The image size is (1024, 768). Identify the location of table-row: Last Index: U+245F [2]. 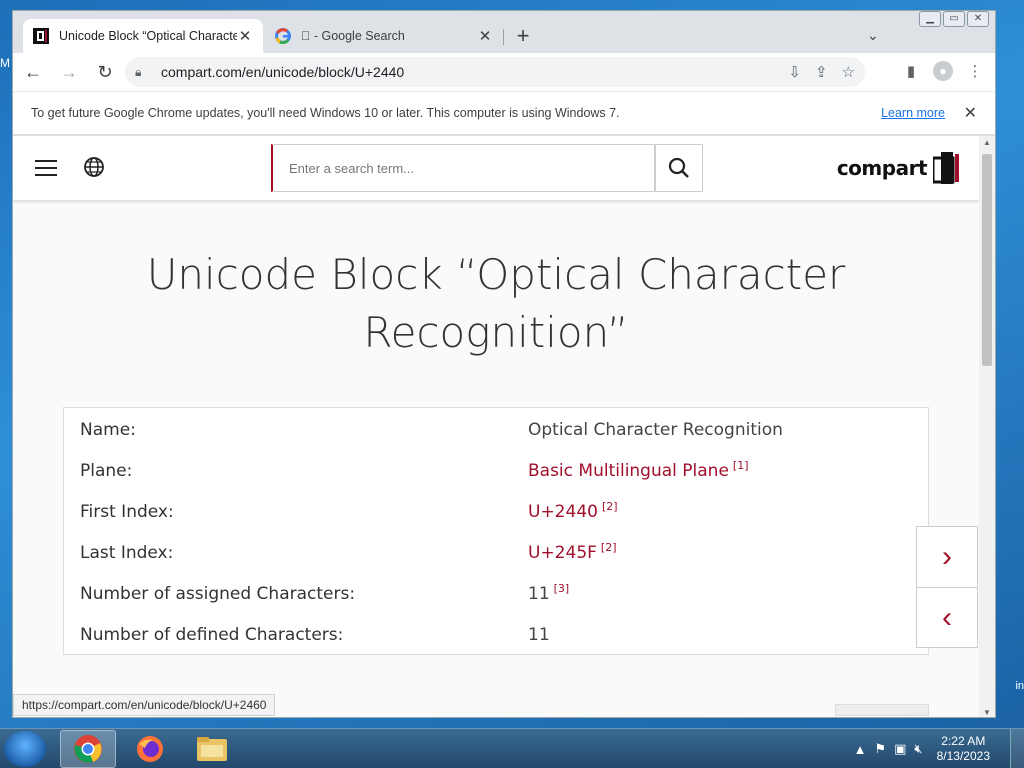
(495, 553).